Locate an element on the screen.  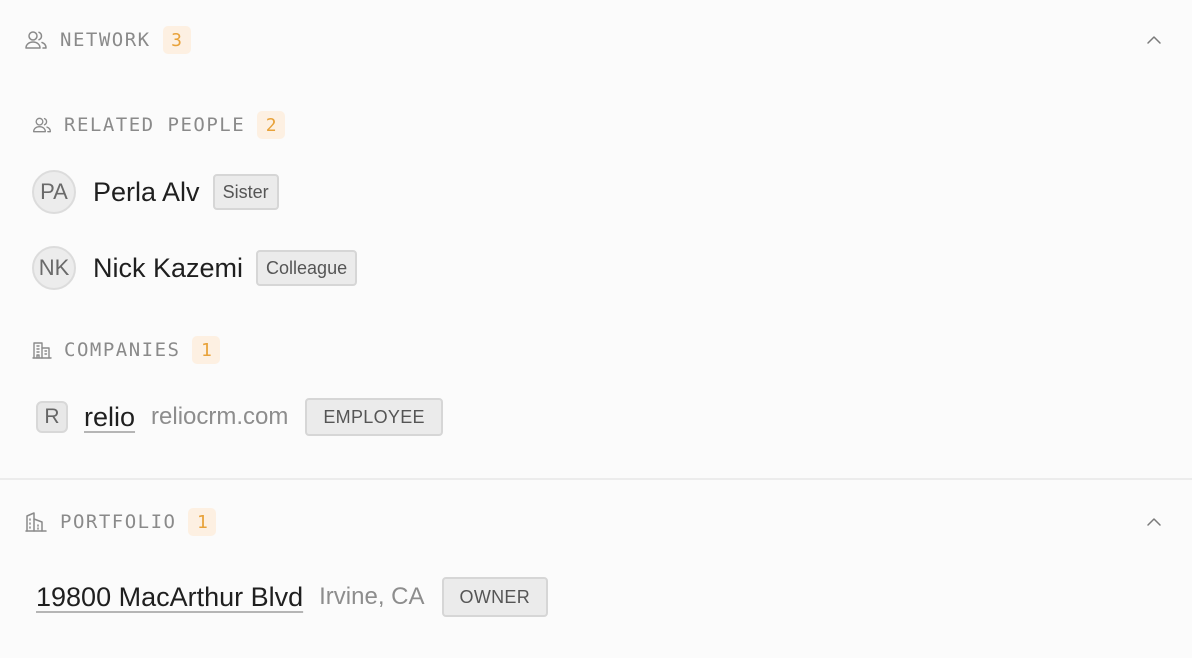
company-link: relio is located at coordinates (109, 417).